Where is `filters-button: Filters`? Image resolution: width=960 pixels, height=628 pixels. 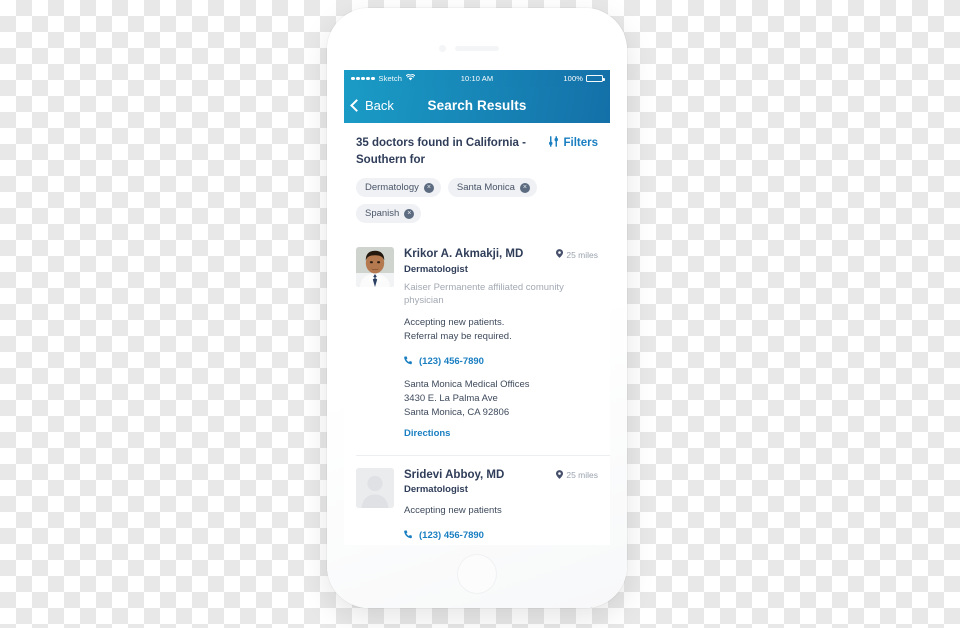
filters-button: Filters is located at coordinates (573, 142).